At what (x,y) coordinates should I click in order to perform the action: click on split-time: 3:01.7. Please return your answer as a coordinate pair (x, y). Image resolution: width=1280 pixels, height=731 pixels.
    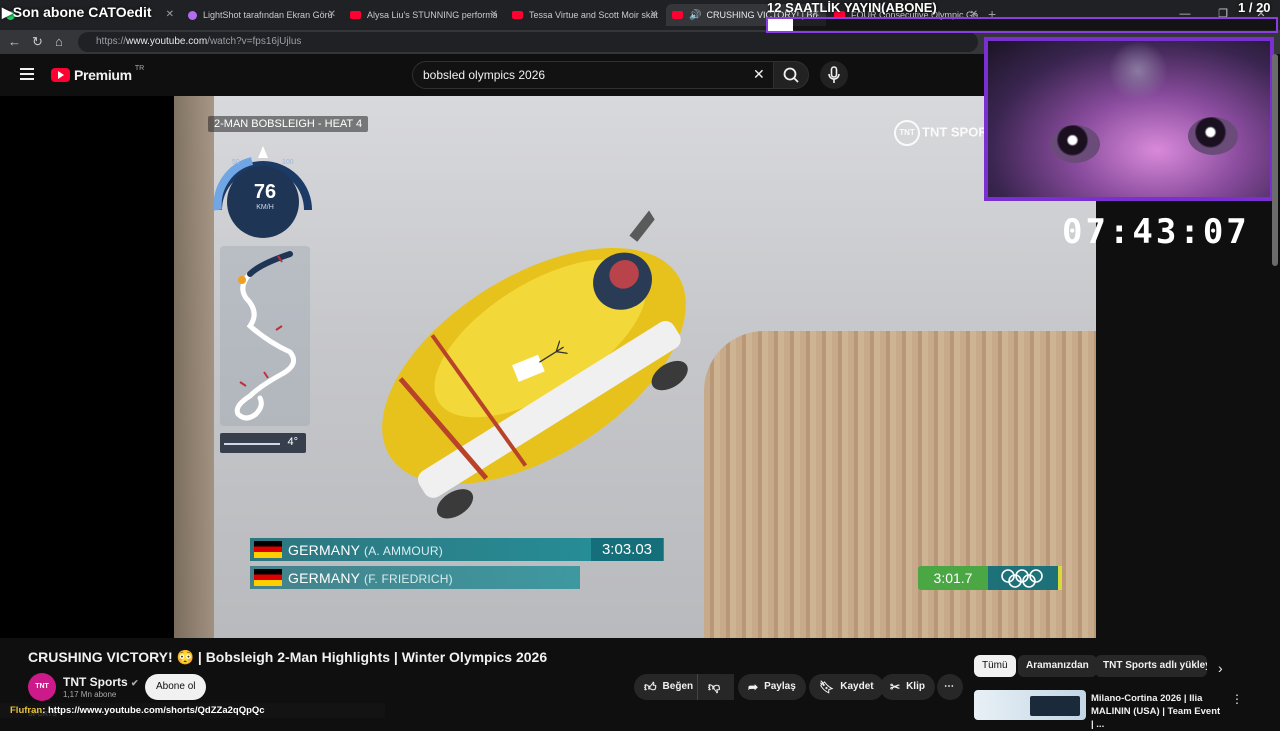
    Looking at the image, I should click on (953, 578).